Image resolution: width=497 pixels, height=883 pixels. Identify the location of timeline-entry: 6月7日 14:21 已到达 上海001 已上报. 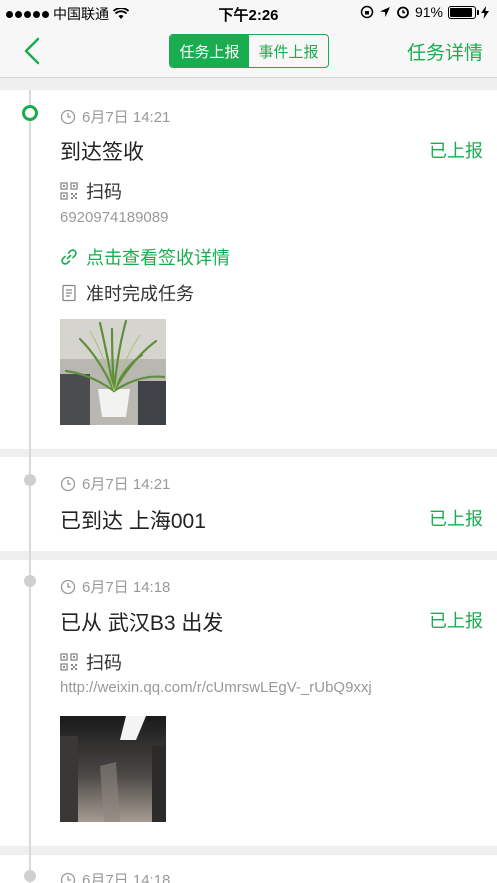
(248, 504).